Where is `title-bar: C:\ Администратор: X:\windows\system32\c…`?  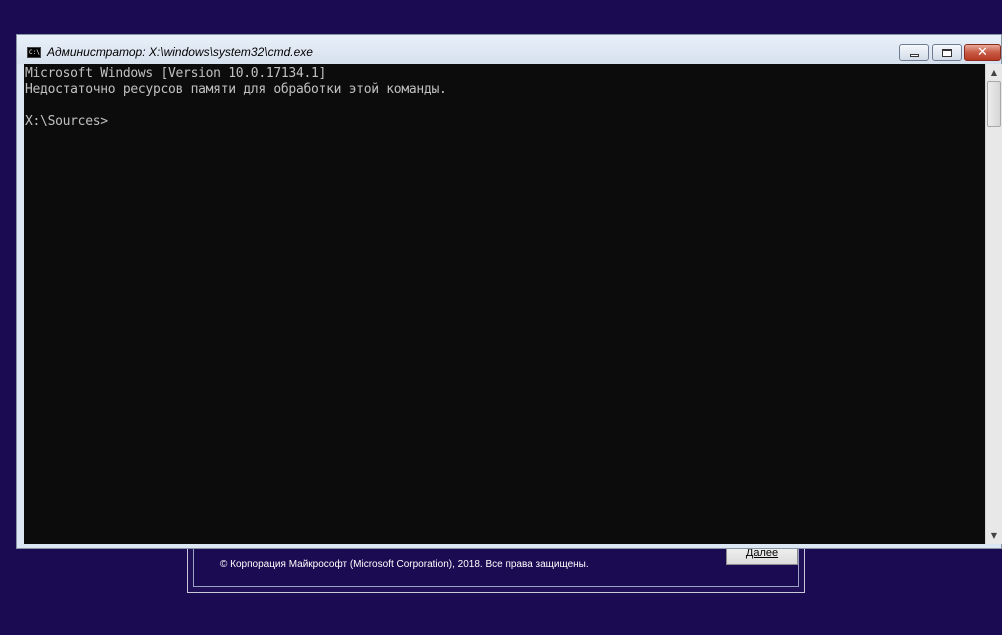 title-bar: C:\ Администратор: X:\windows\system32\c… is located at coordinates (509, 49).